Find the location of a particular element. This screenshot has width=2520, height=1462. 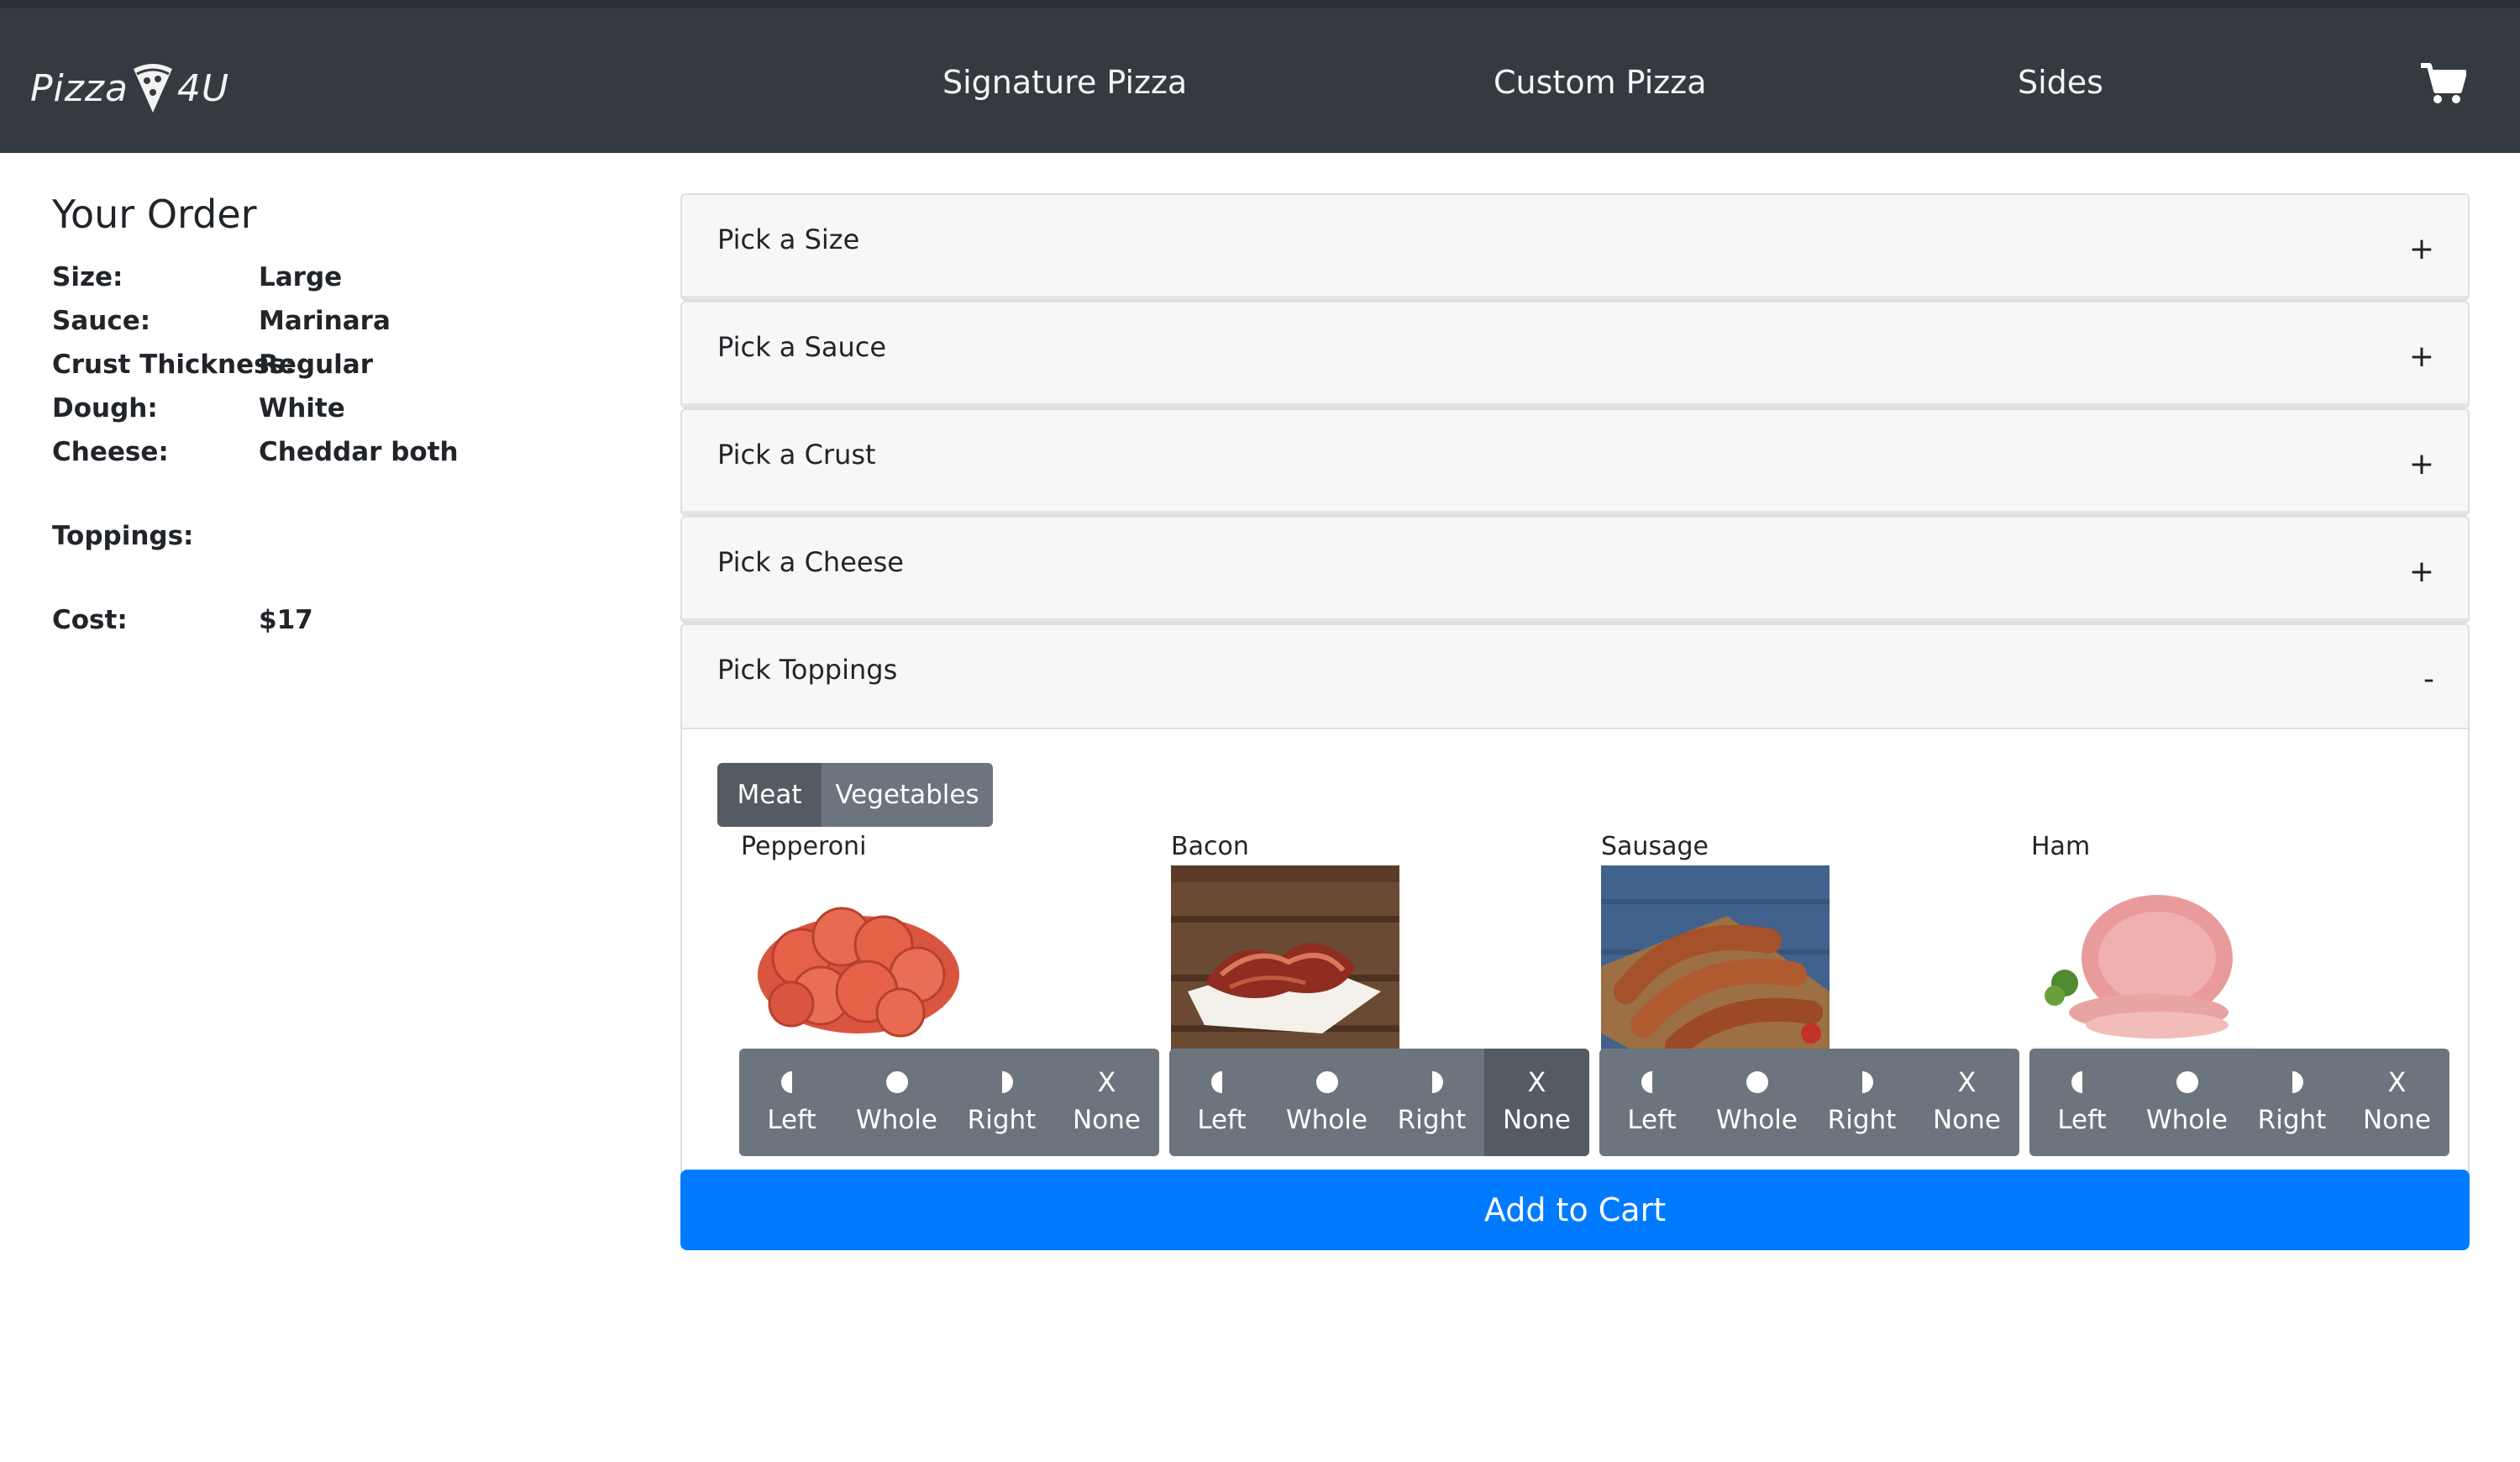

order-label: Sauce: is located at coordinates (101, 321).